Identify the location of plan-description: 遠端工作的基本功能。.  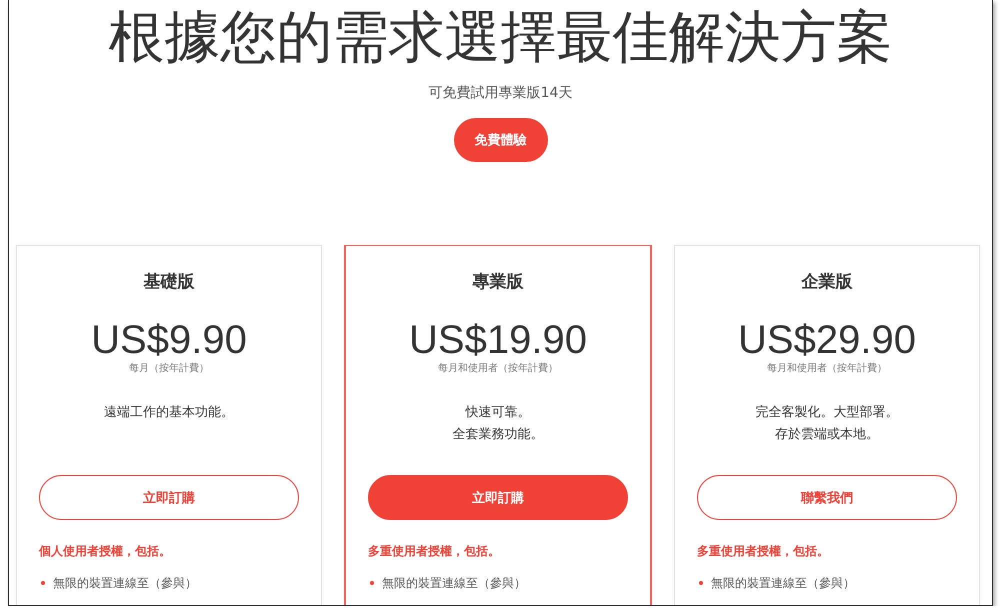
(169, 413).